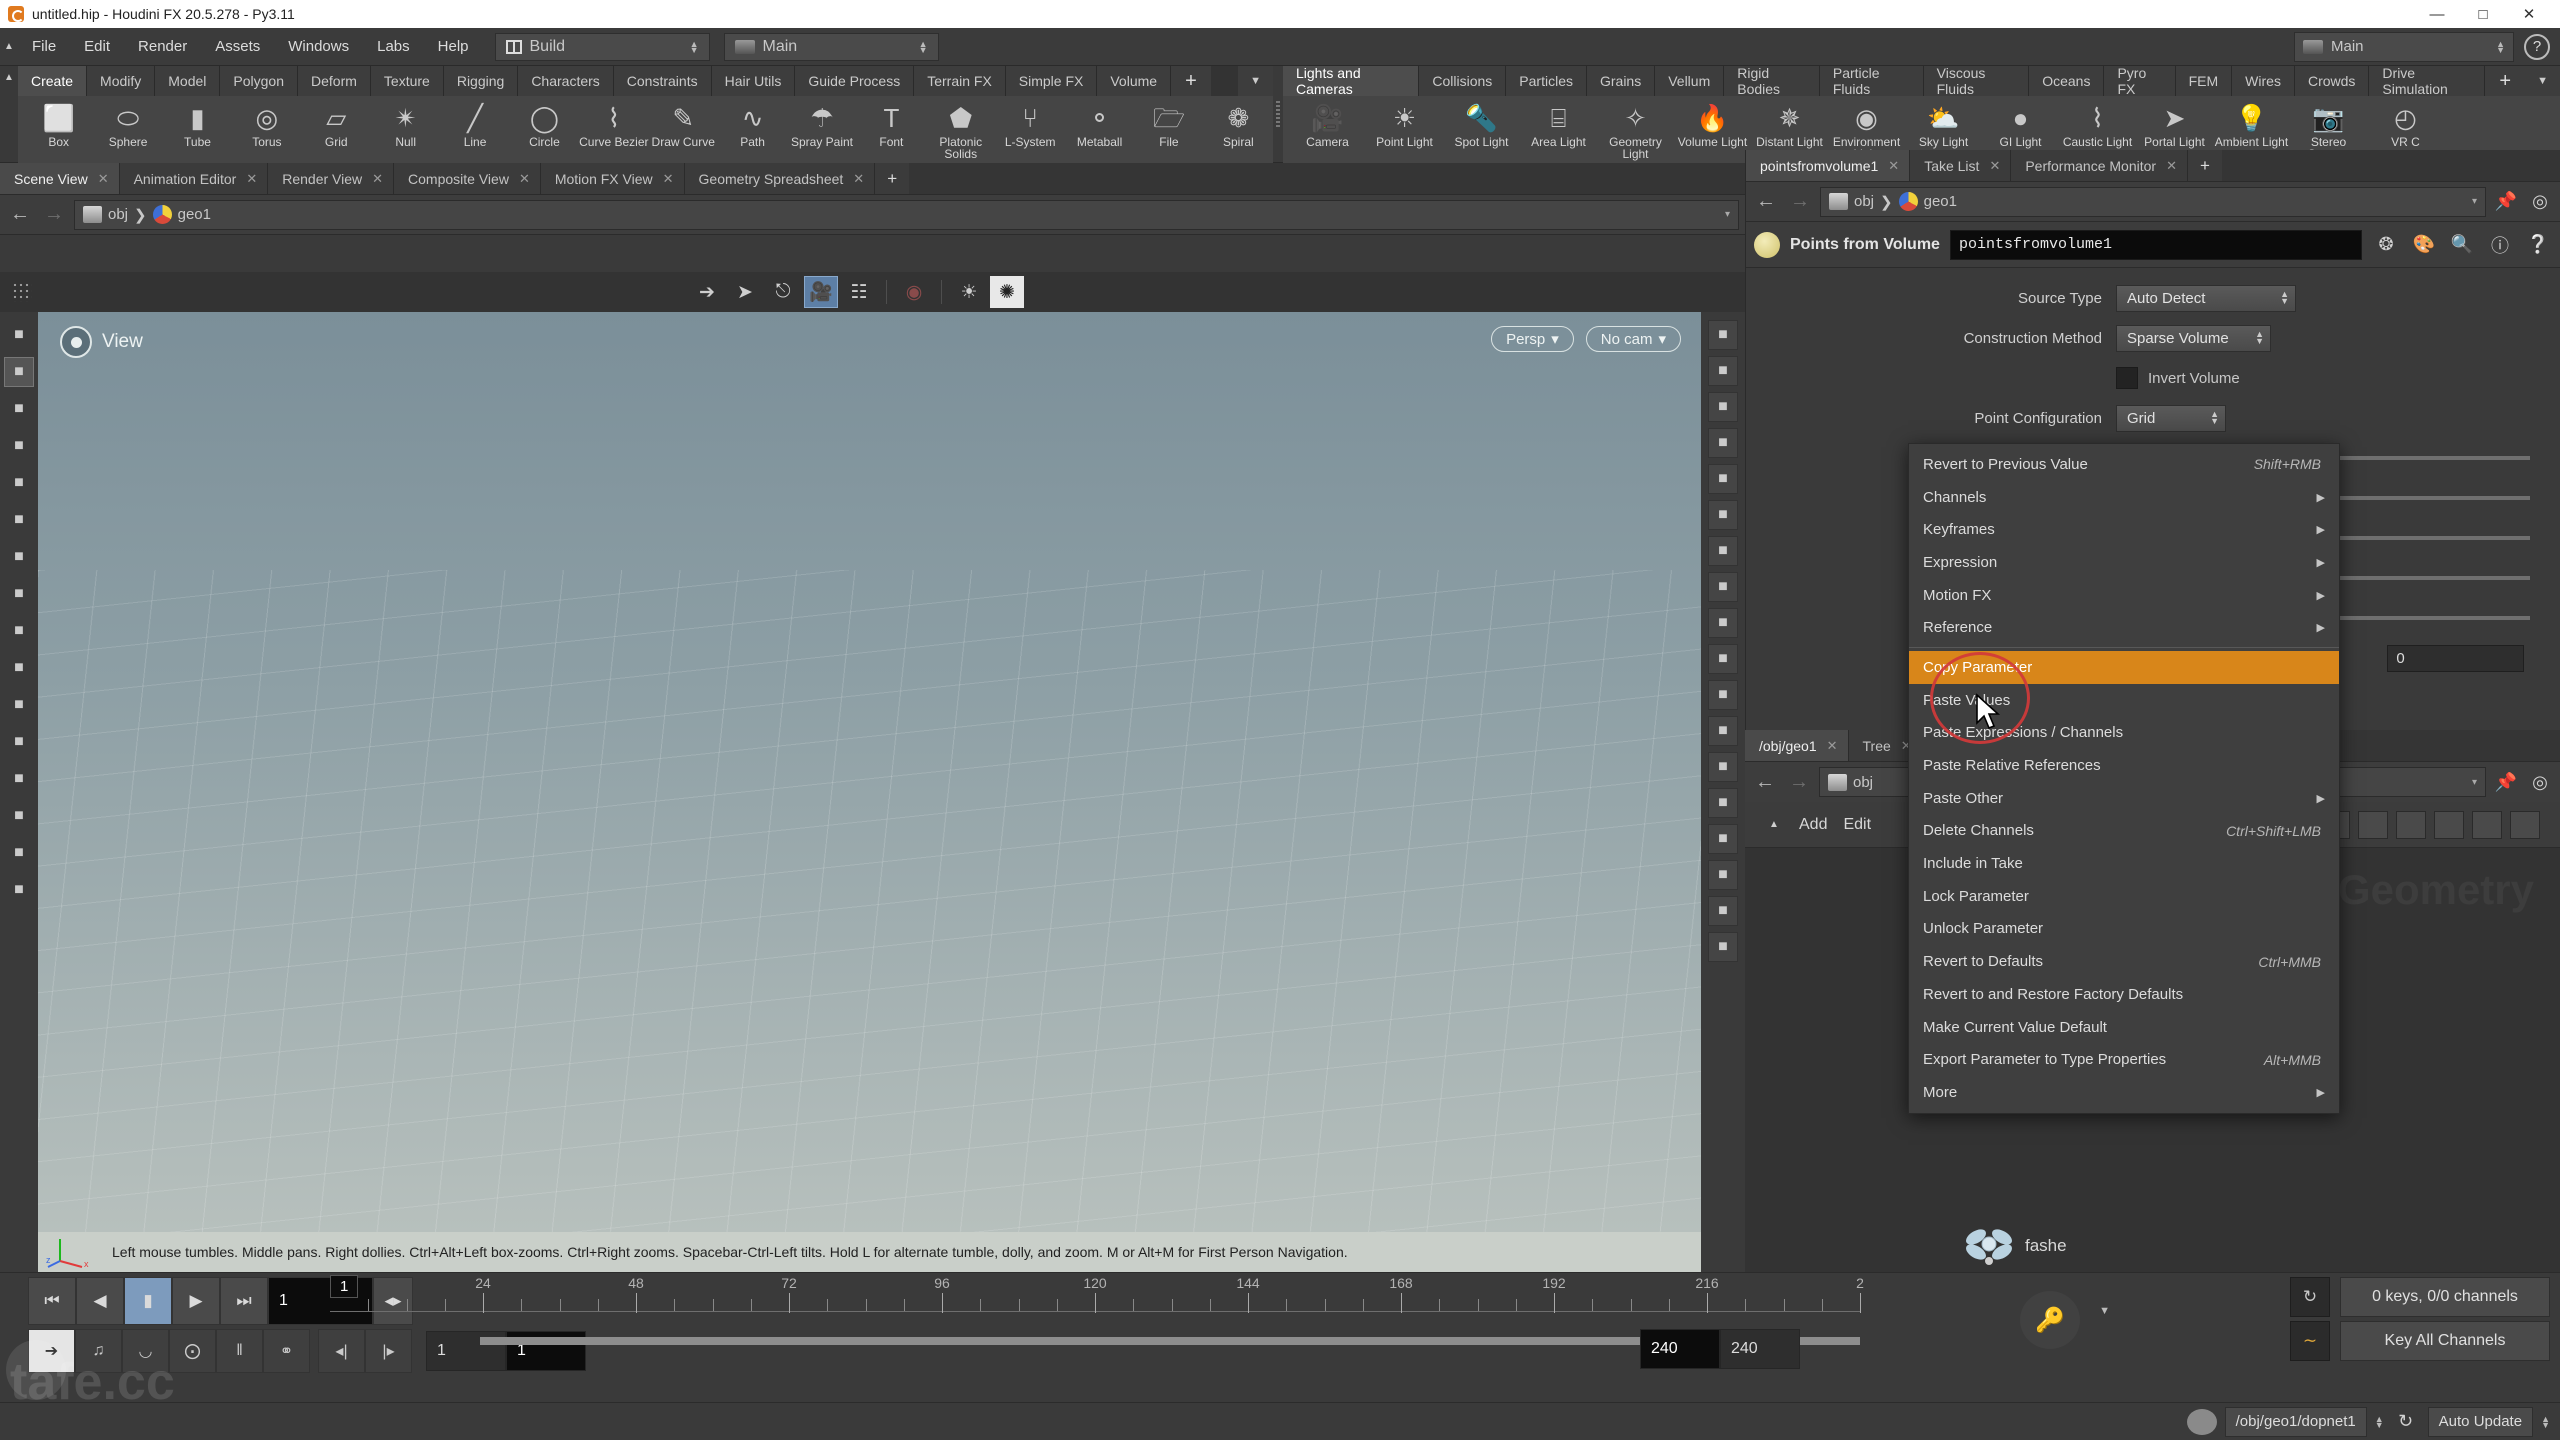 The image size is (2560, 1440). Describe the element at coordinates (960, 81) in the screenshot. I see `shelf-tab-terrain-fx: Terrain FX` at that location.